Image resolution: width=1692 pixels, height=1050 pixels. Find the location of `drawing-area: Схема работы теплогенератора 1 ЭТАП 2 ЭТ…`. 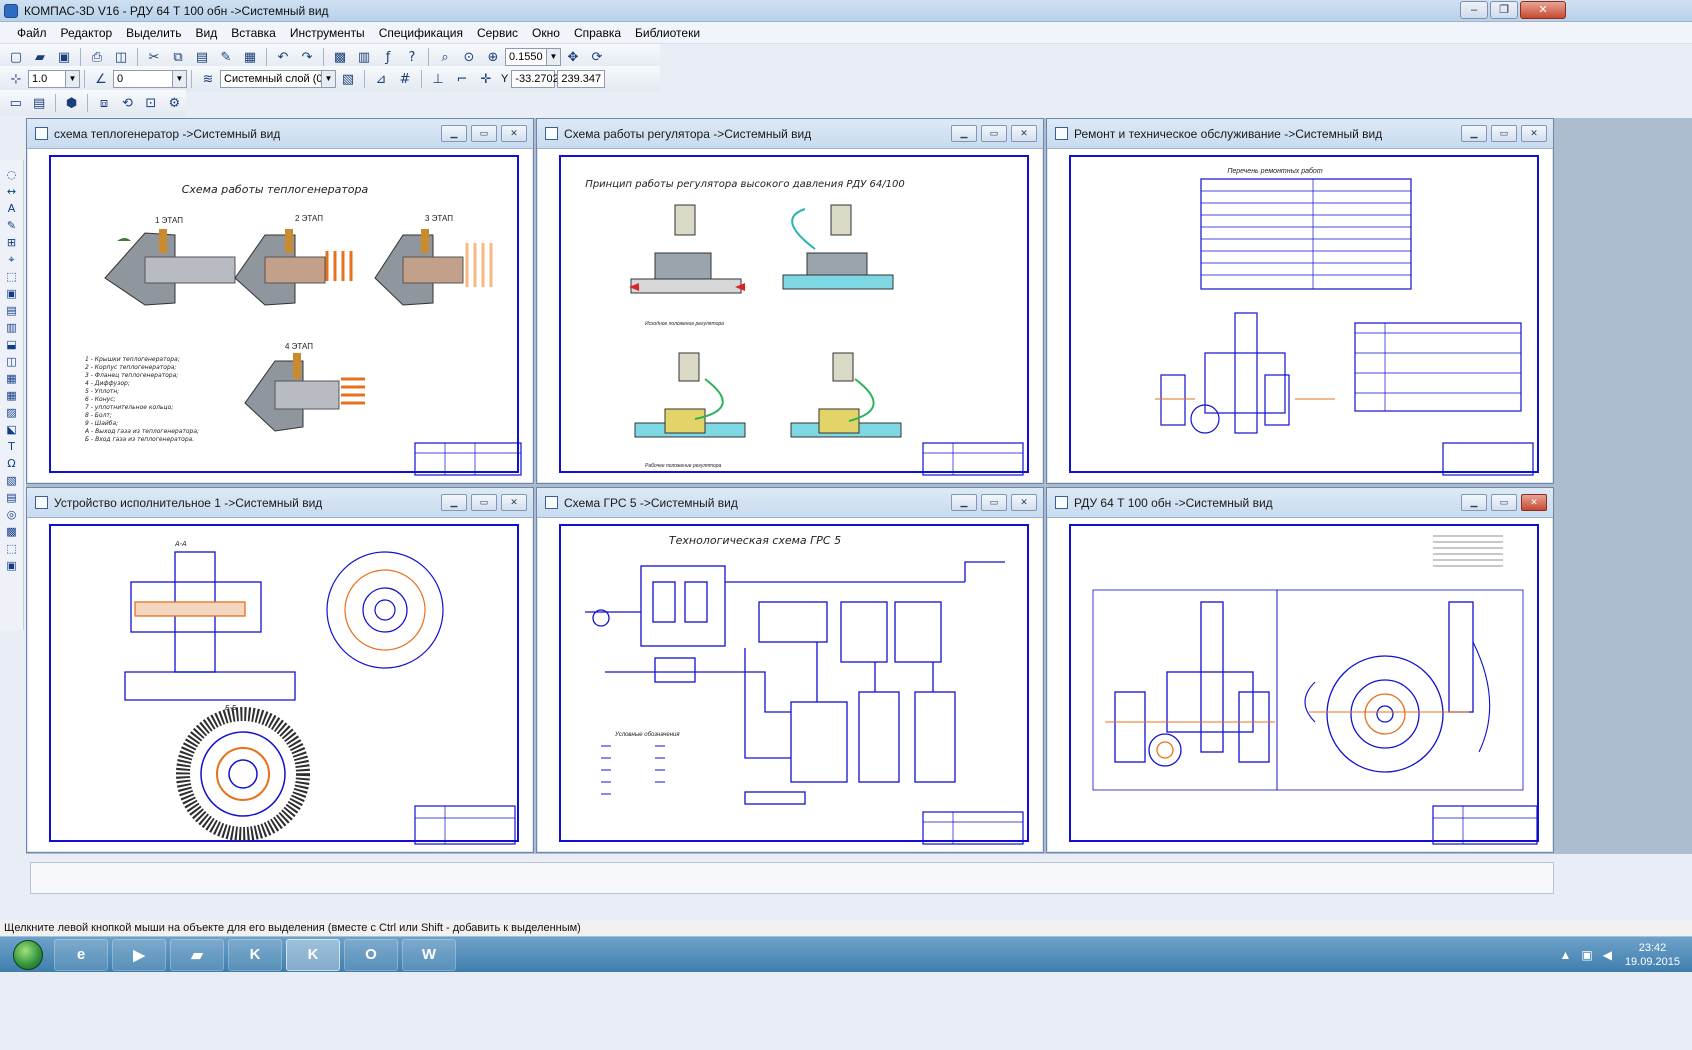

drawing-area: Схема работы теплогенератора 1 ЭТАП 2 ЭТ… is located at coordinates (280, 315).